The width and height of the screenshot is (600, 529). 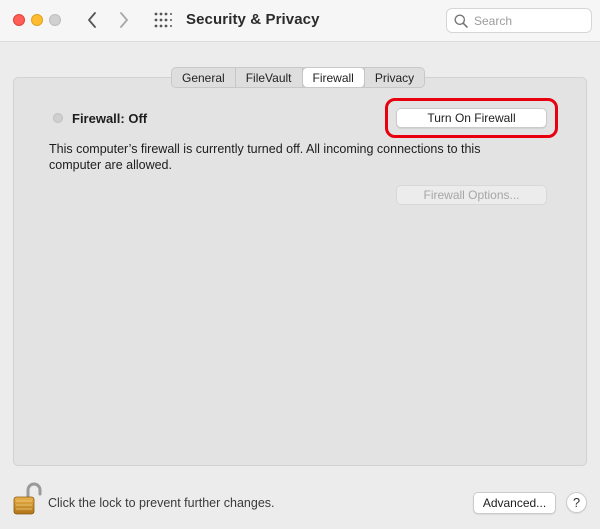 What do you see at coordinates (576, 502) in the screenshot?
I see `help-button: ?` at bounding box center [576, 502].